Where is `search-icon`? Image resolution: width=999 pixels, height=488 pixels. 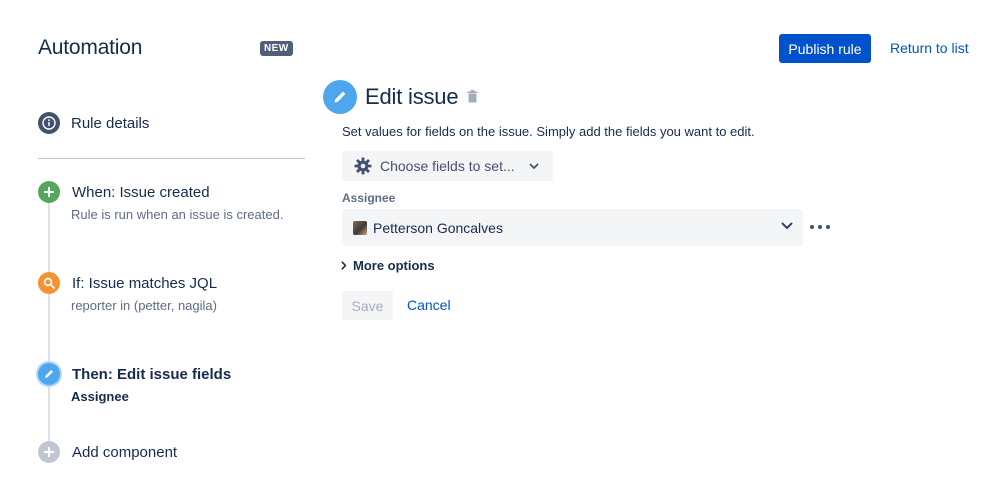 search-icon is located at coordinates (49, 283).